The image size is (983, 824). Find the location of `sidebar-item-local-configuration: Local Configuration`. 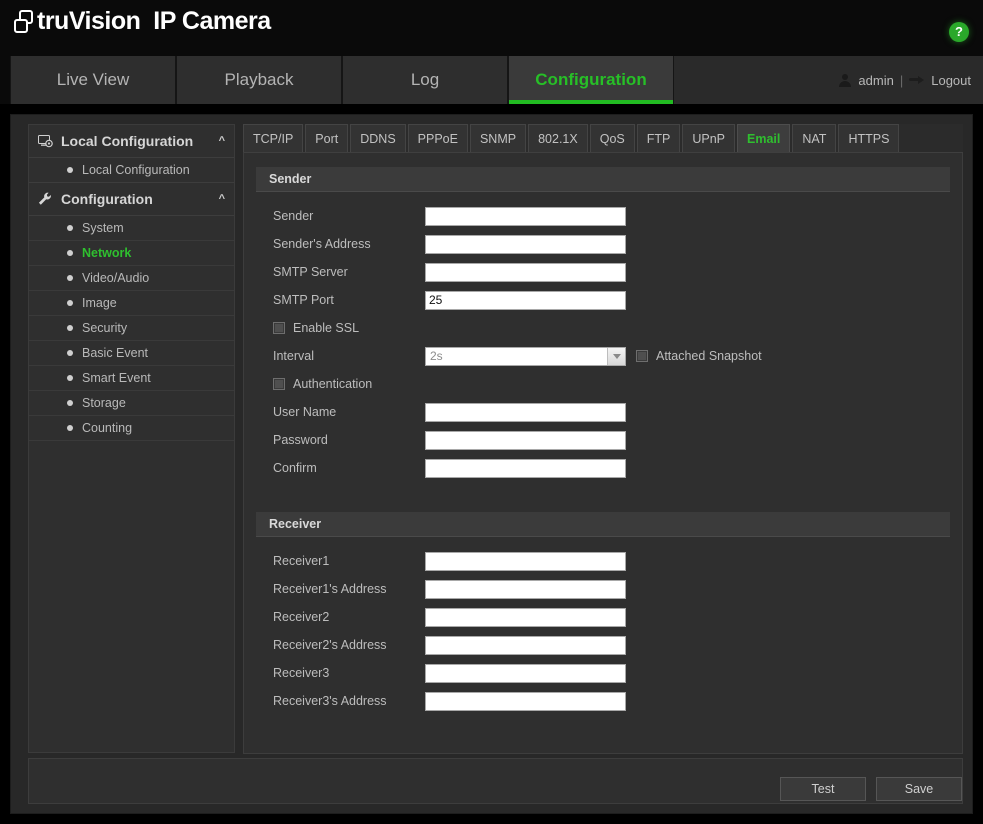

sidebar-item-local-configuration: Local Configuration is located at coordinates (131, 170).